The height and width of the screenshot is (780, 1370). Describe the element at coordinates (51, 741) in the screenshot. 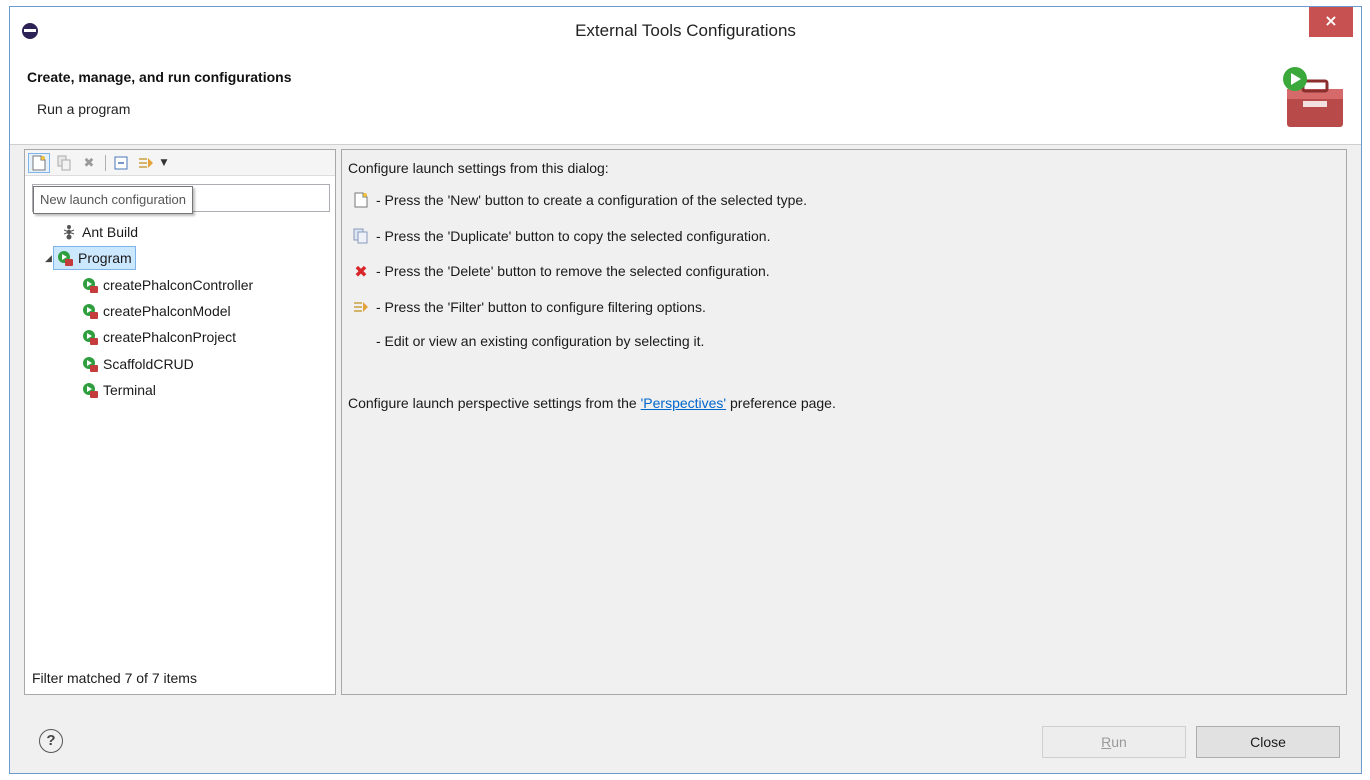

I see `help-button: ?` at that location.